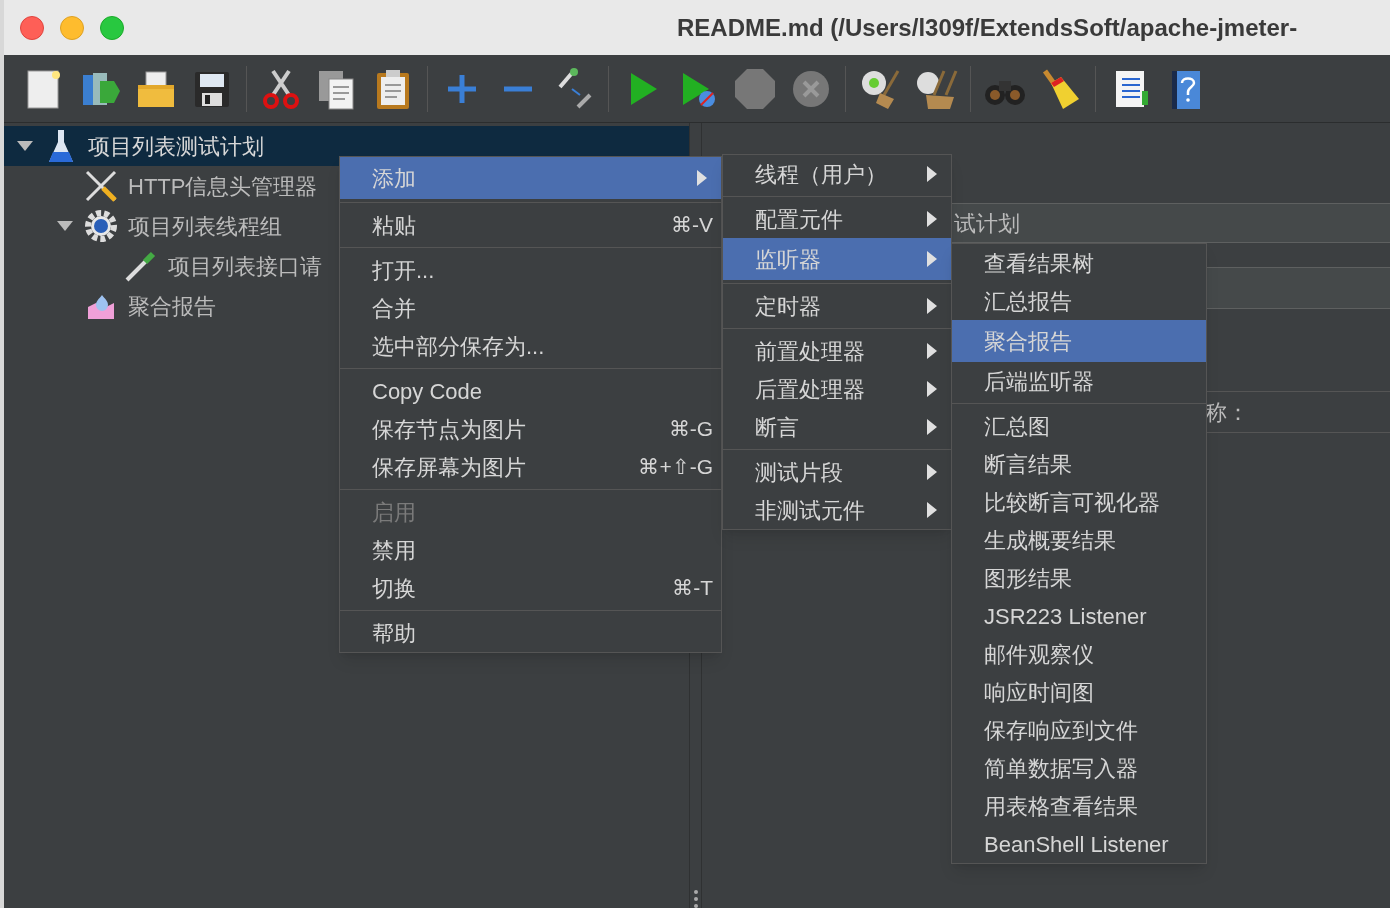 The height and width of the screenshot is (908, 1390). Describe the element at coordinates (837, 472) in the screenshot. I see `menu-item: 测试片段` at that location.